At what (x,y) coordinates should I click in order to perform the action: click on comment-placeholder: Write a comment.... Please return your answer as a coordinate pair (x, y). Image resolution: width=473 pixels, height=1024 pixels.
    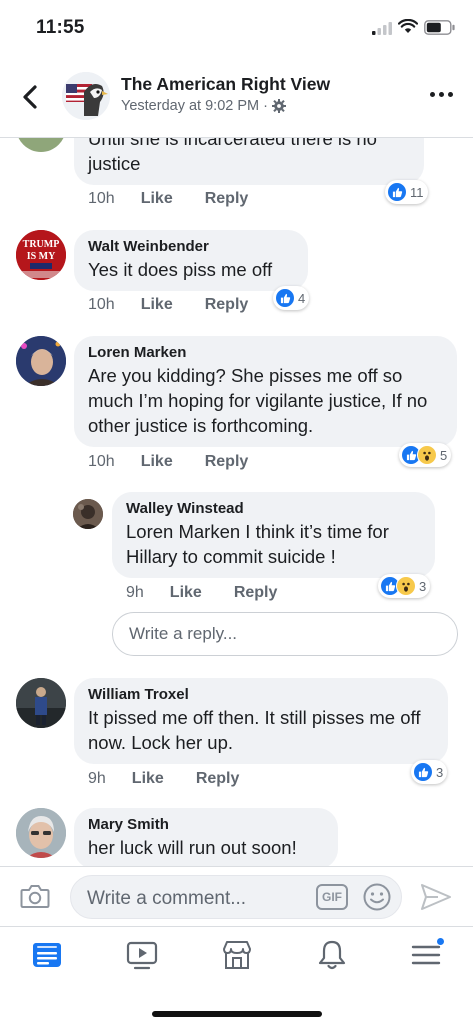
    Looking at the image, I should click on (167, 898).